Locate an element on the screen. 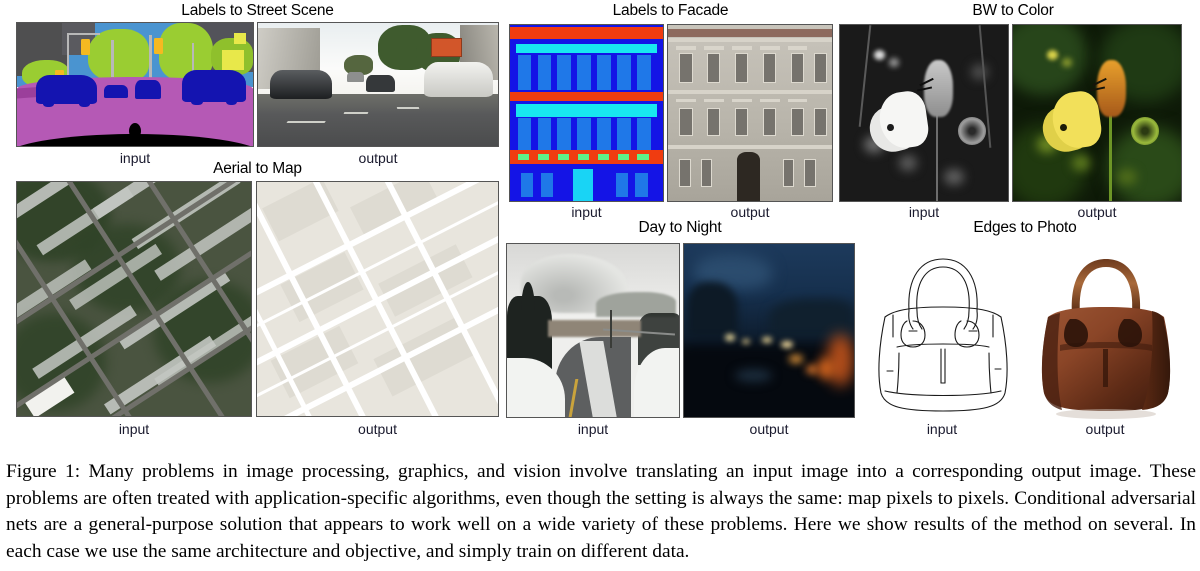  labels-to-street-scene-input-image is located at coordinates (135, 84).